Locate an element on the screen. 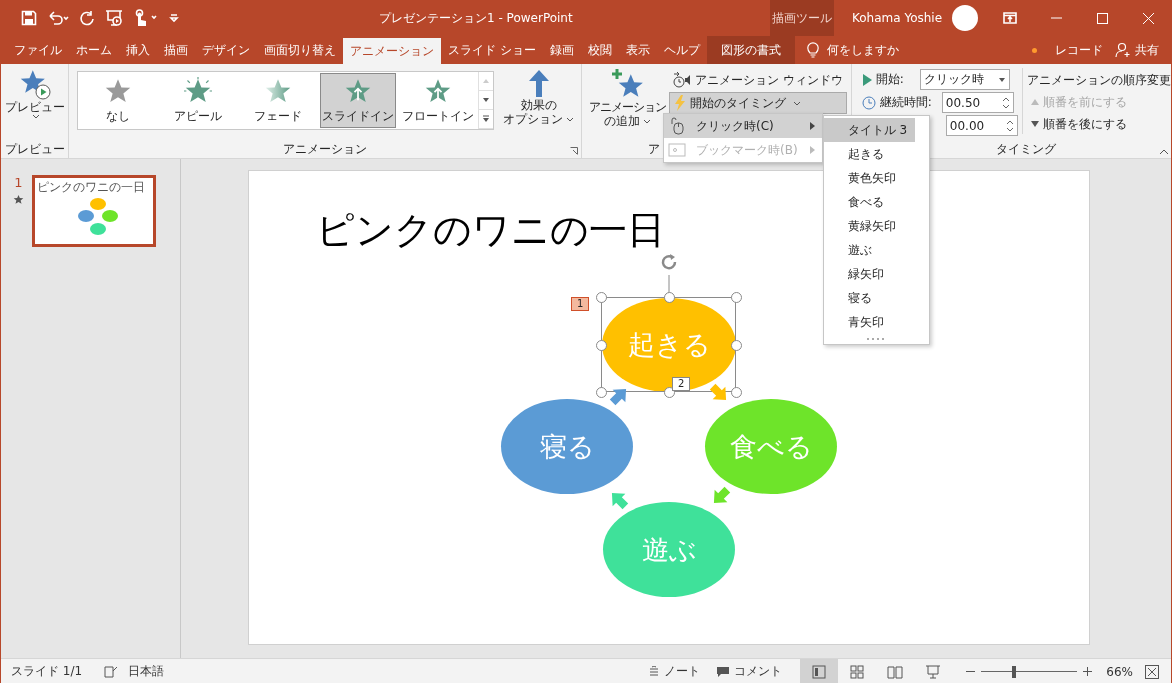 Image resolution: width=1172 pixels, height=683 pixels. menu-item: 食べる is located at coordinates (876, 202).